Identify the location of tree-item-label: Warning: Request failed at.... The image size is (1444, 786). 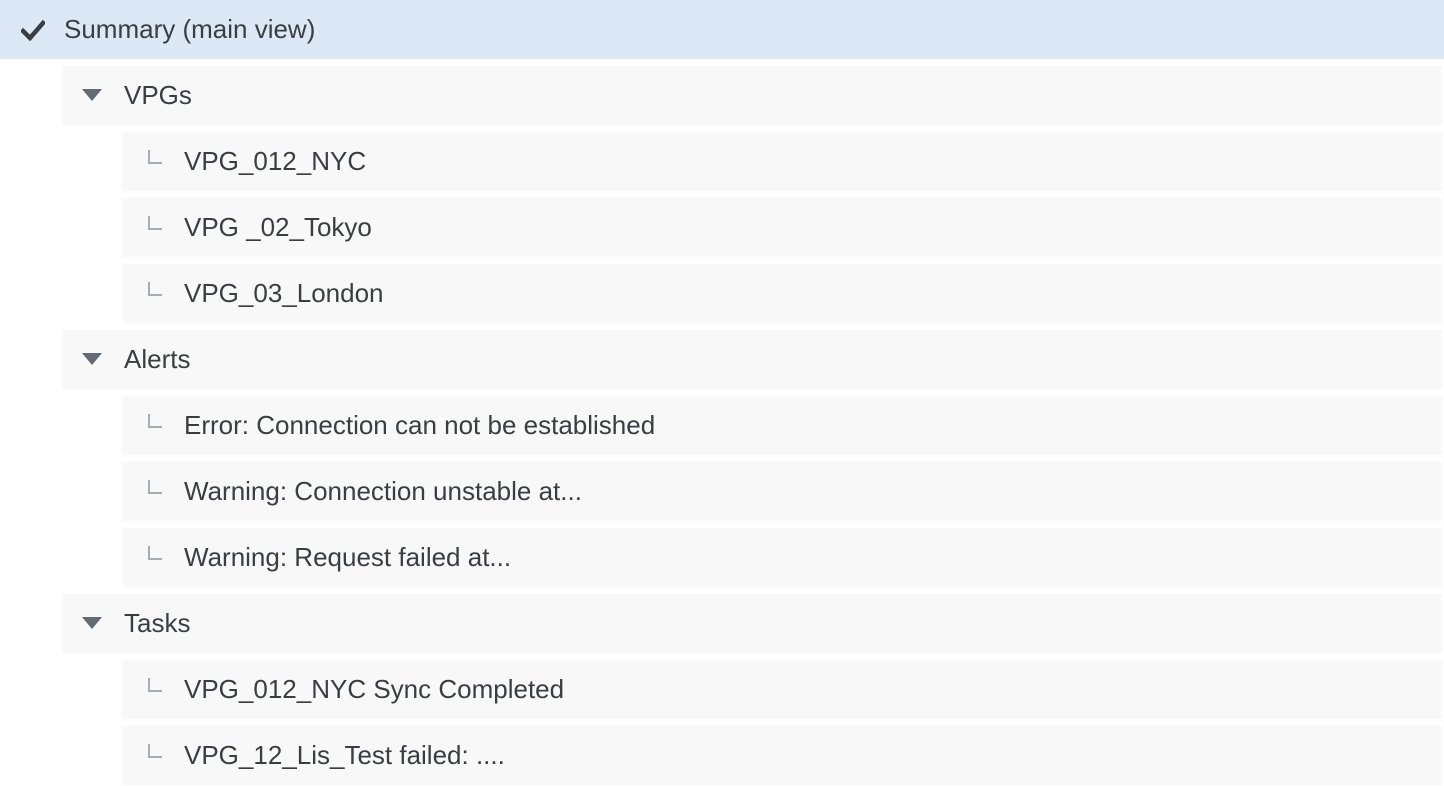
(348, 557).